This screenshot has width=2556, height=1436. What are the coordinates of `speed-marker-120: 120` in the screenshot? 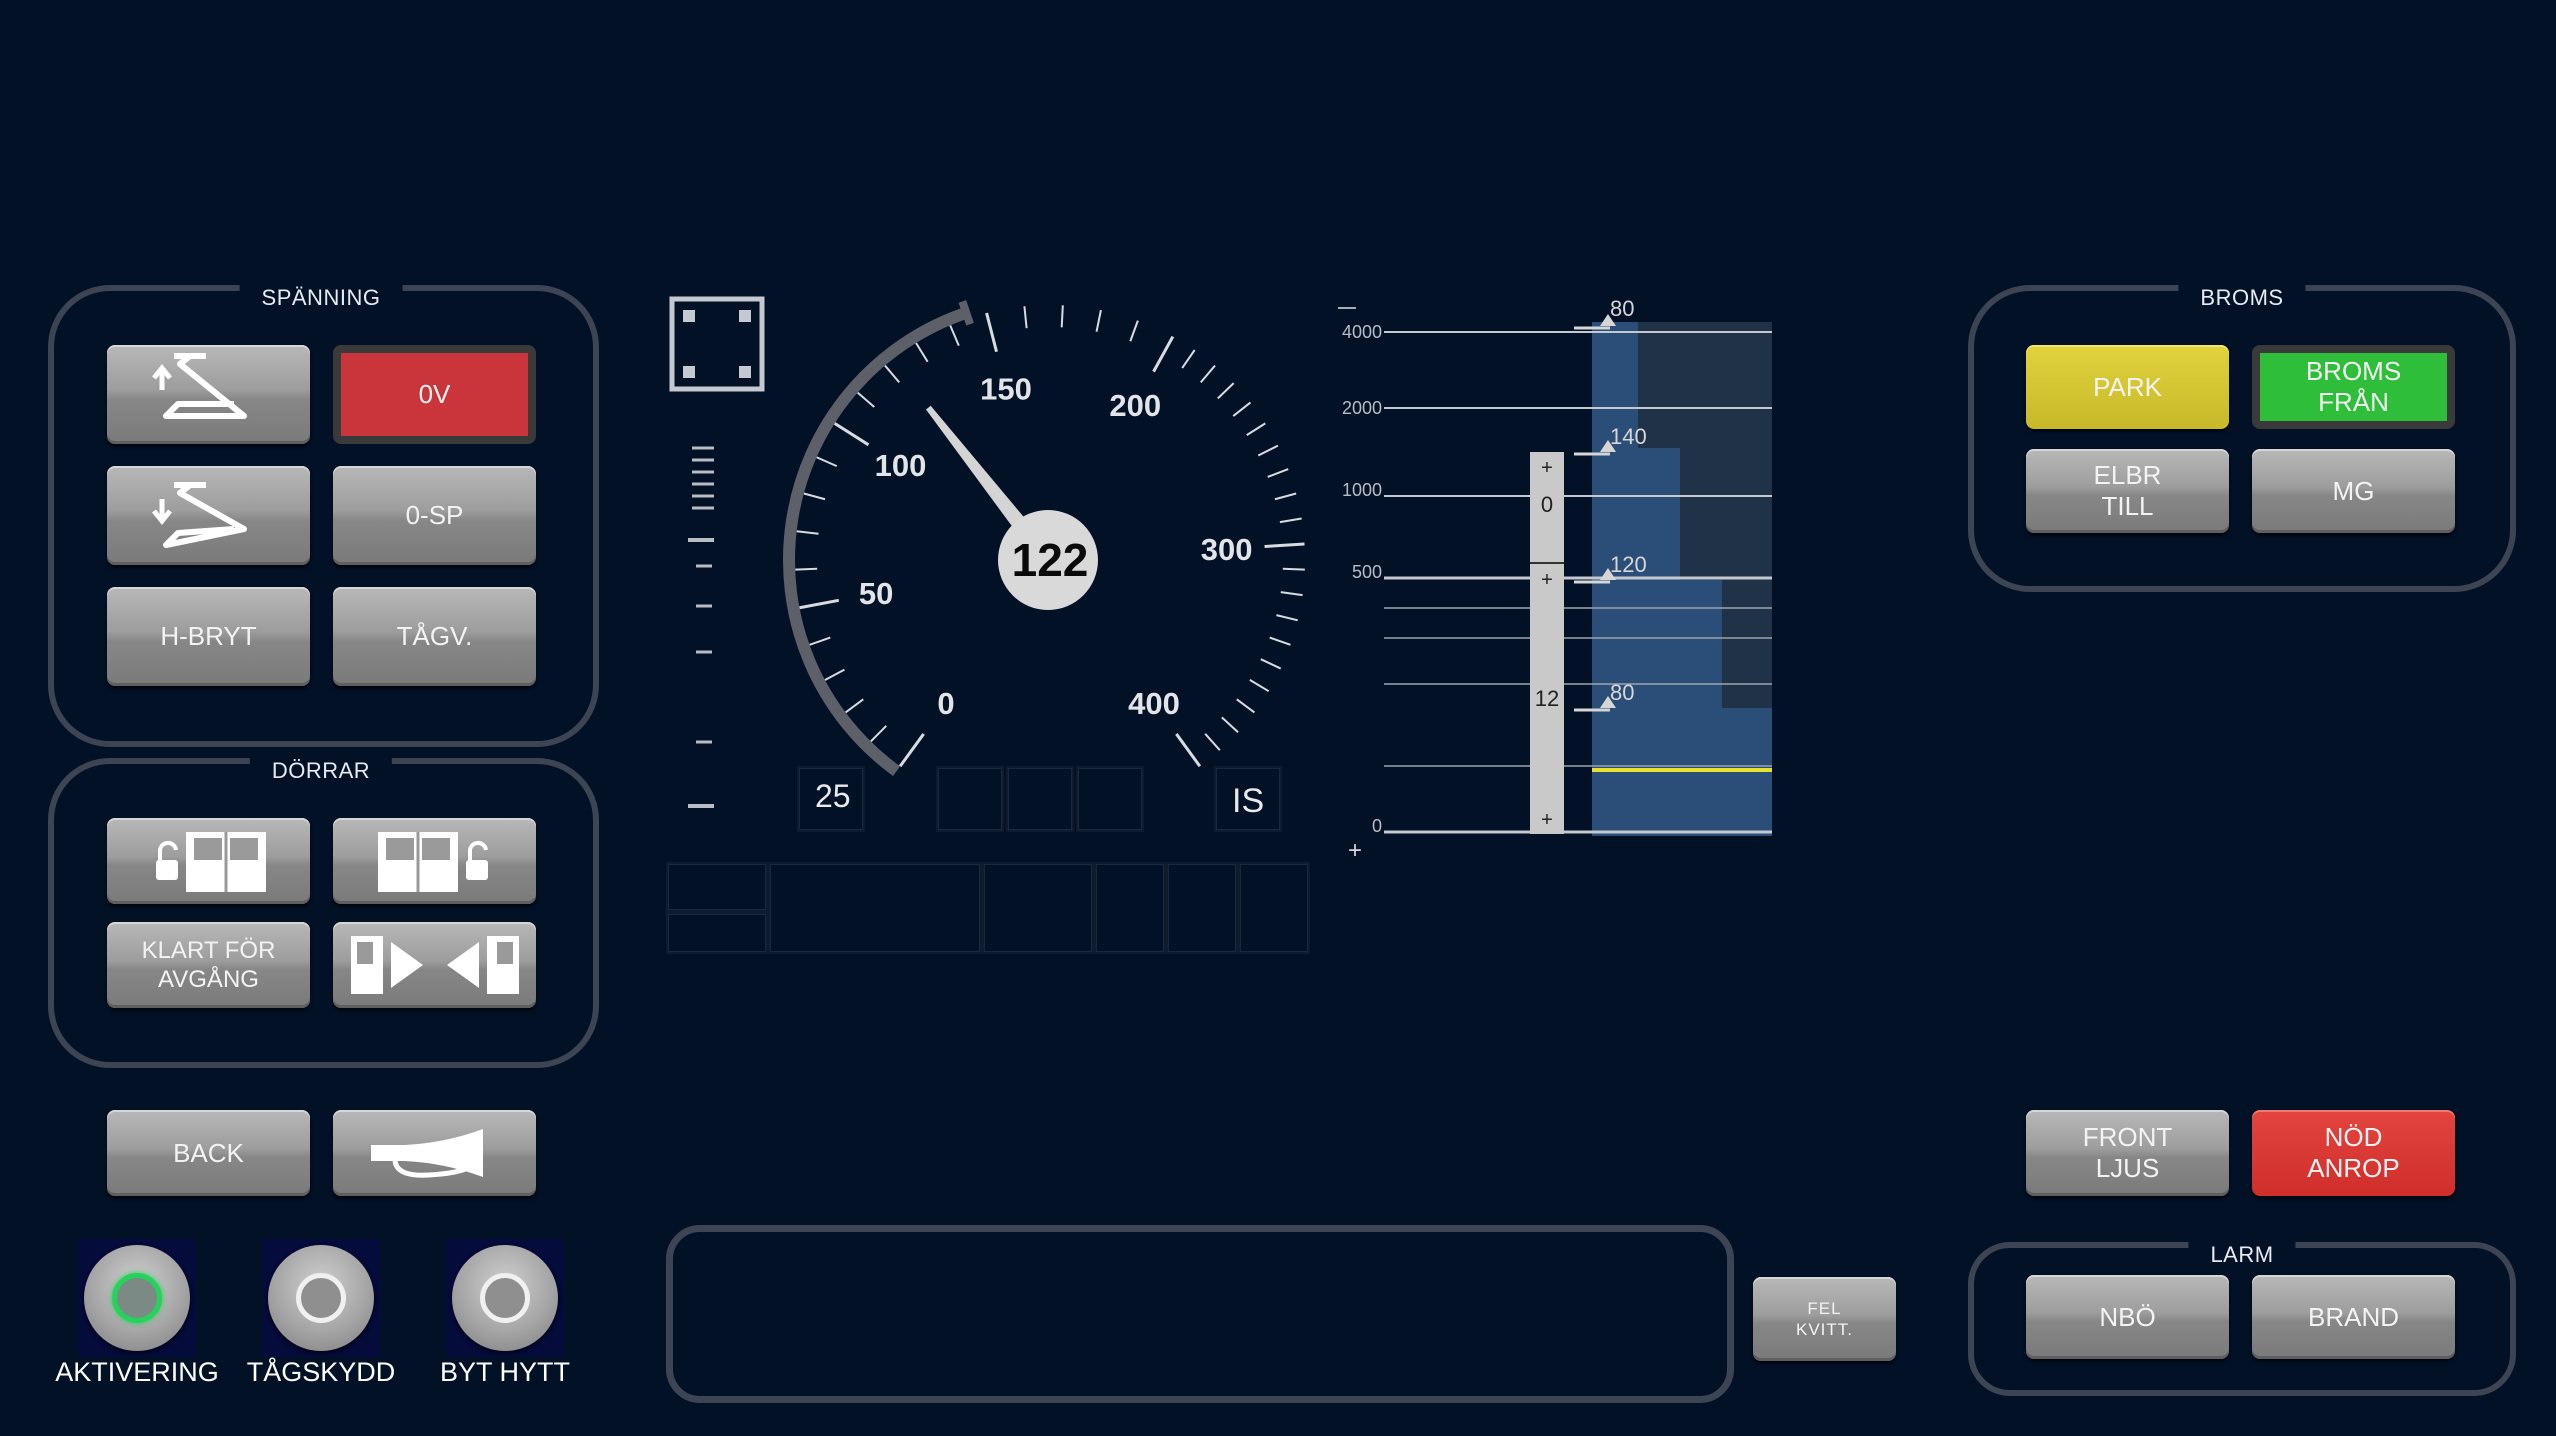 It's located at (1628, 564).